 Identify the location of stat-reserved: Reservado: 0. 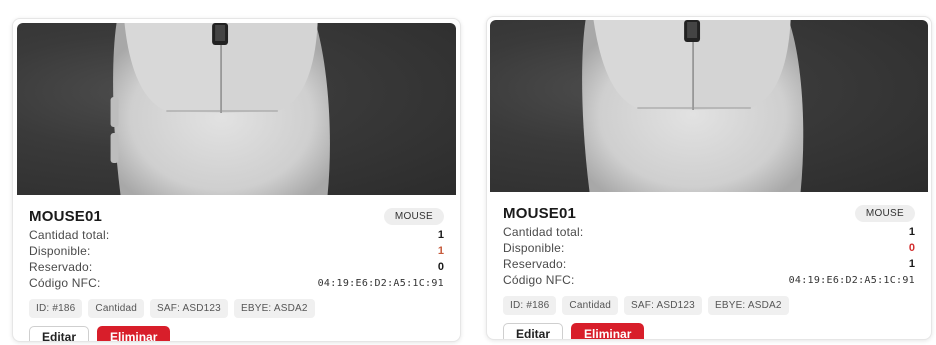
(236, 267).